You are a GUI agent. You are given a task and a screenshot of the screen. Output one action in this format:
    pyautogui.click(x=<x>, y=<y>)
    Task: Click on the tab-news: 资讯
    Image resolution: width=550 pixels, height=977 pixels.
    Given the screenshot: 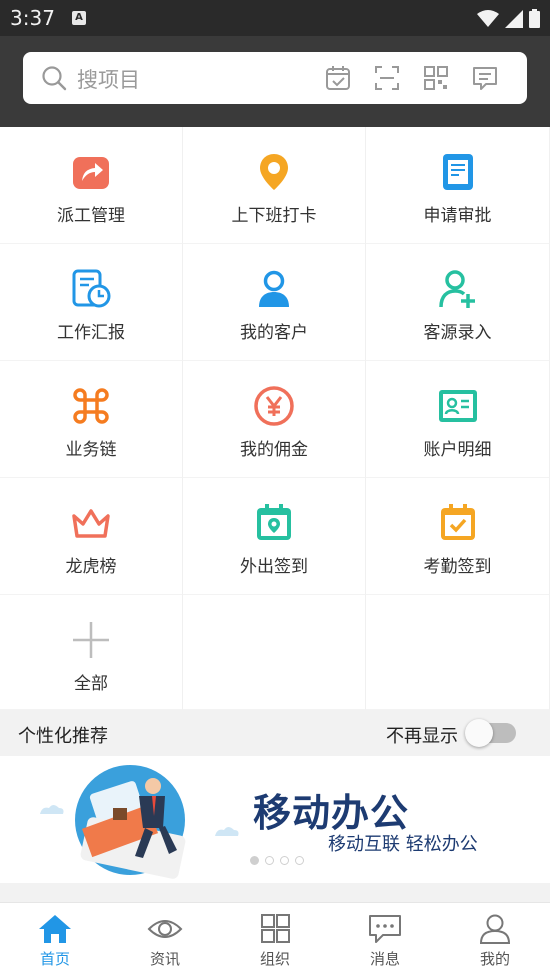 What is the action you would take?
    pyautogui.click(x=165, y=940)
    